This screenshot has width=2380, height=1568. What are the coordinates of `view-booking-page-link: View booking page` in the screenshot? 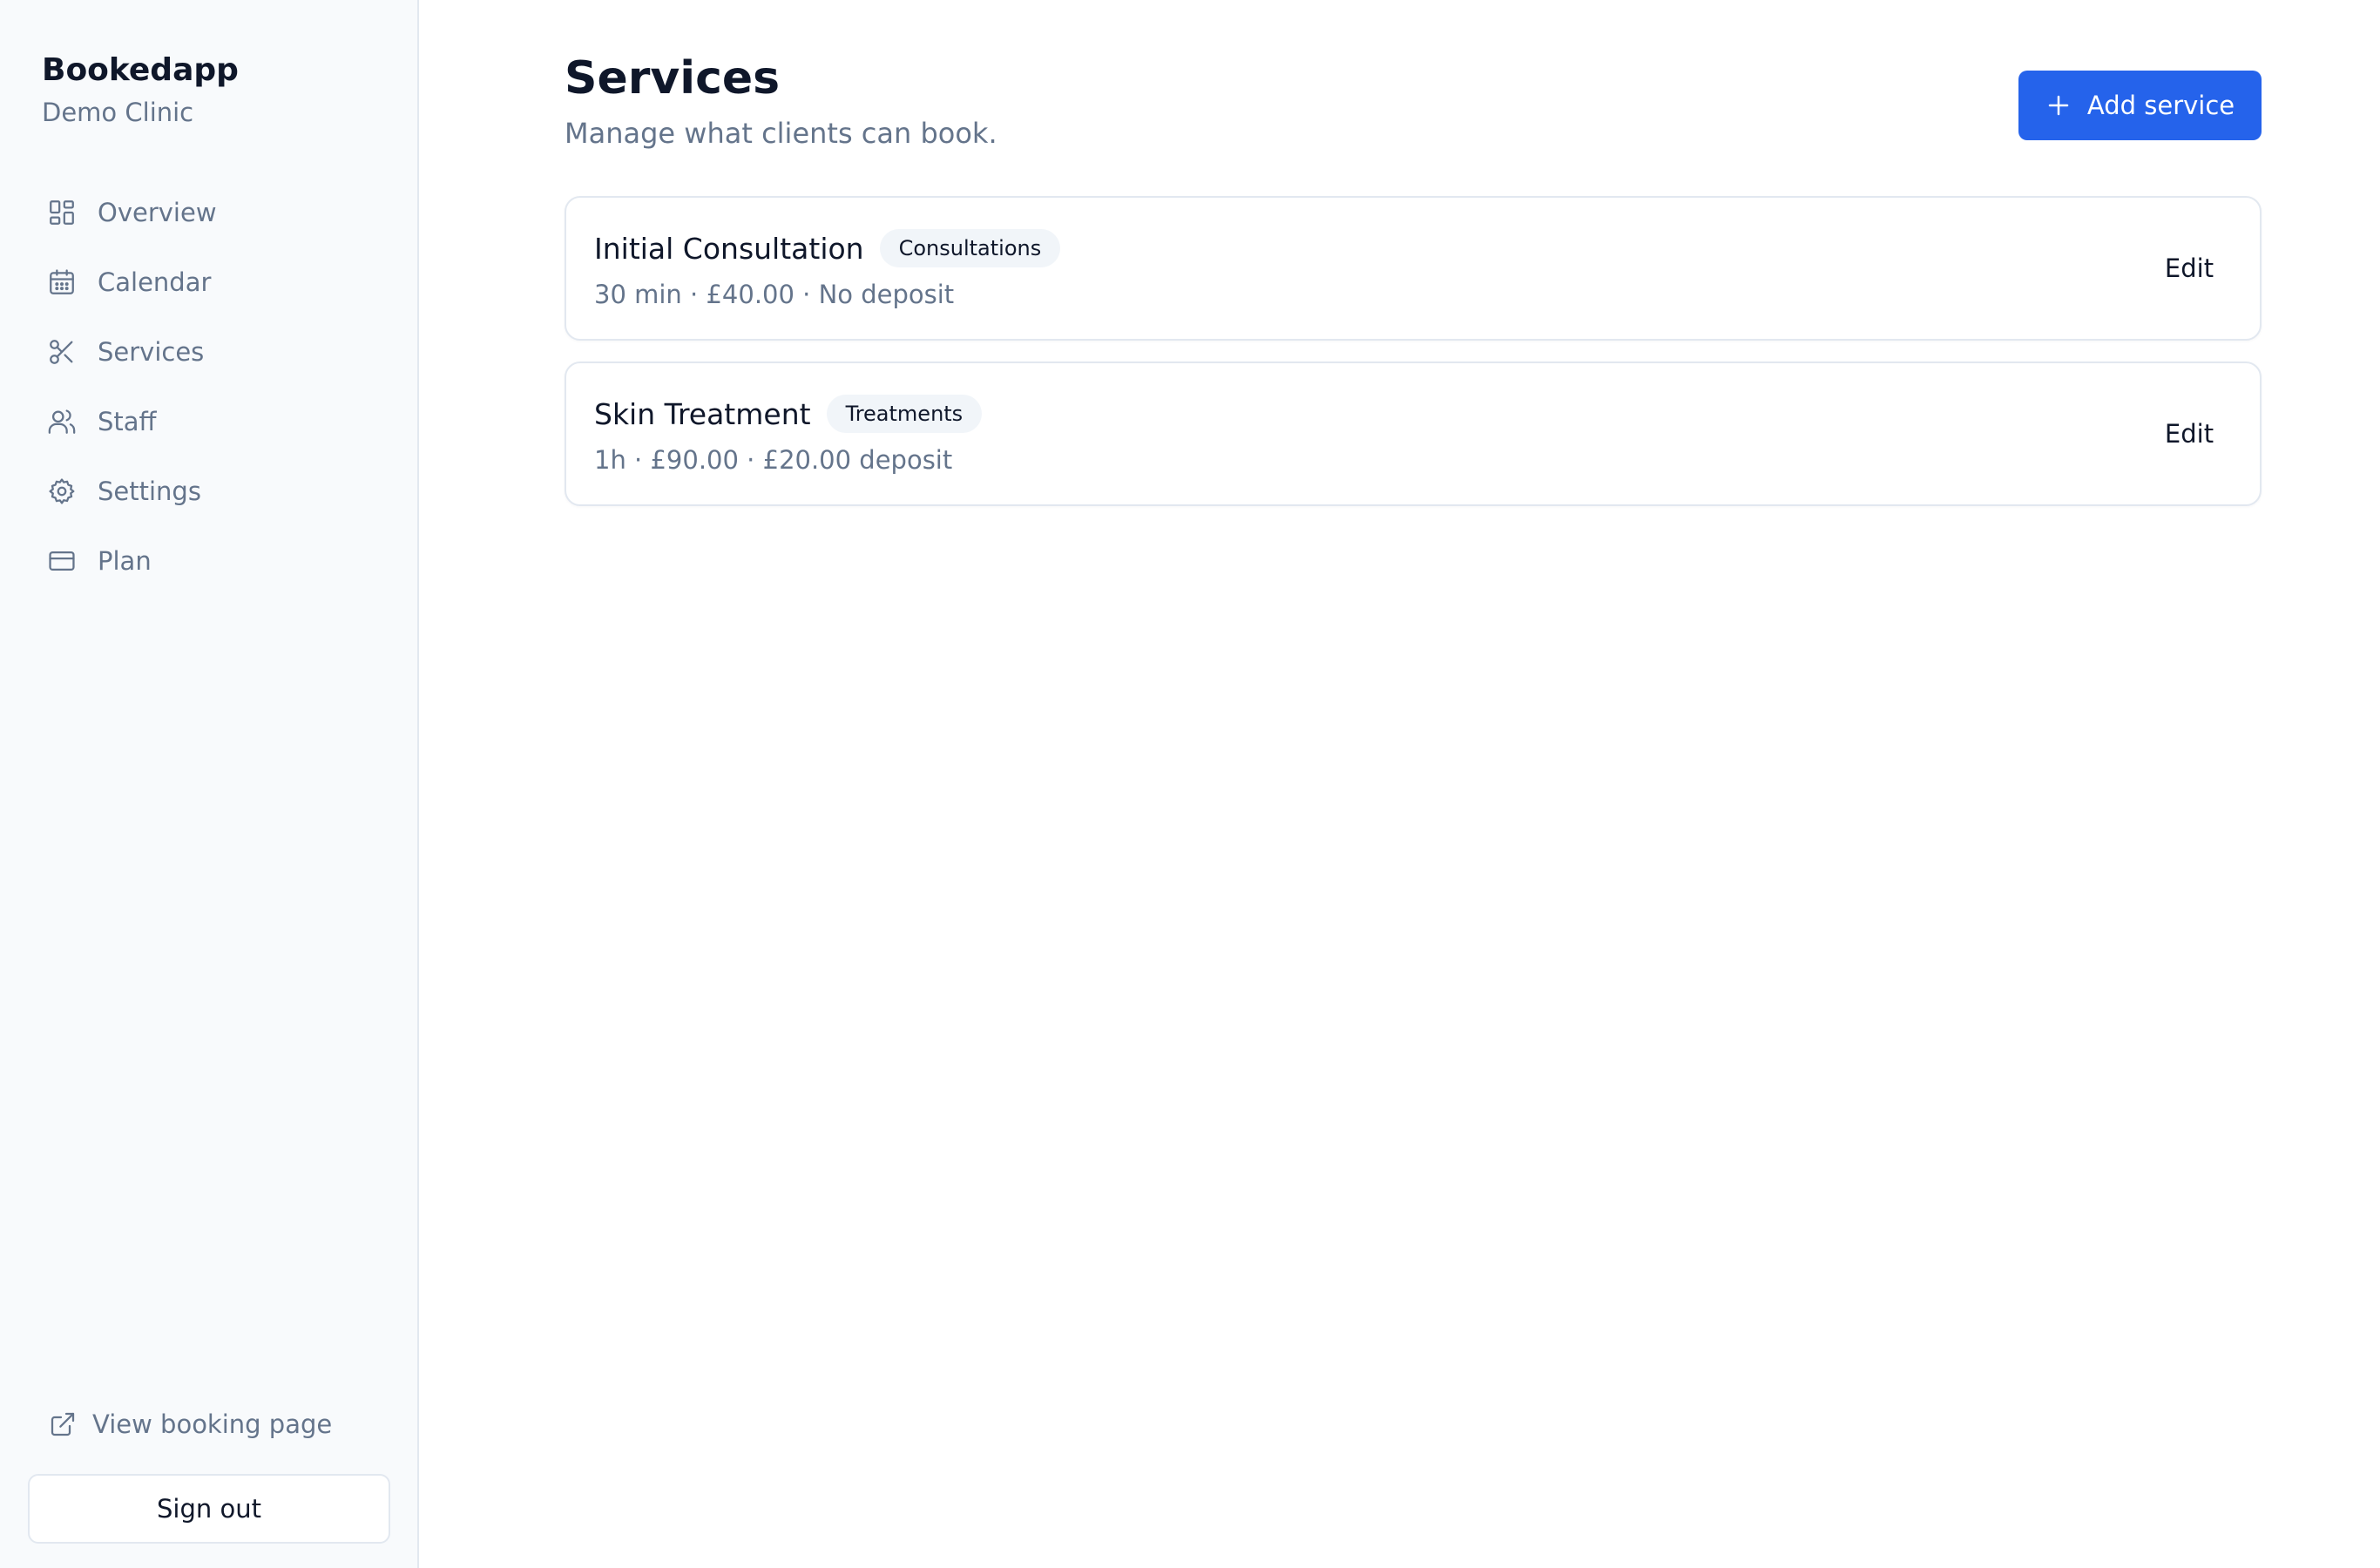 It's located at (190, 1424).